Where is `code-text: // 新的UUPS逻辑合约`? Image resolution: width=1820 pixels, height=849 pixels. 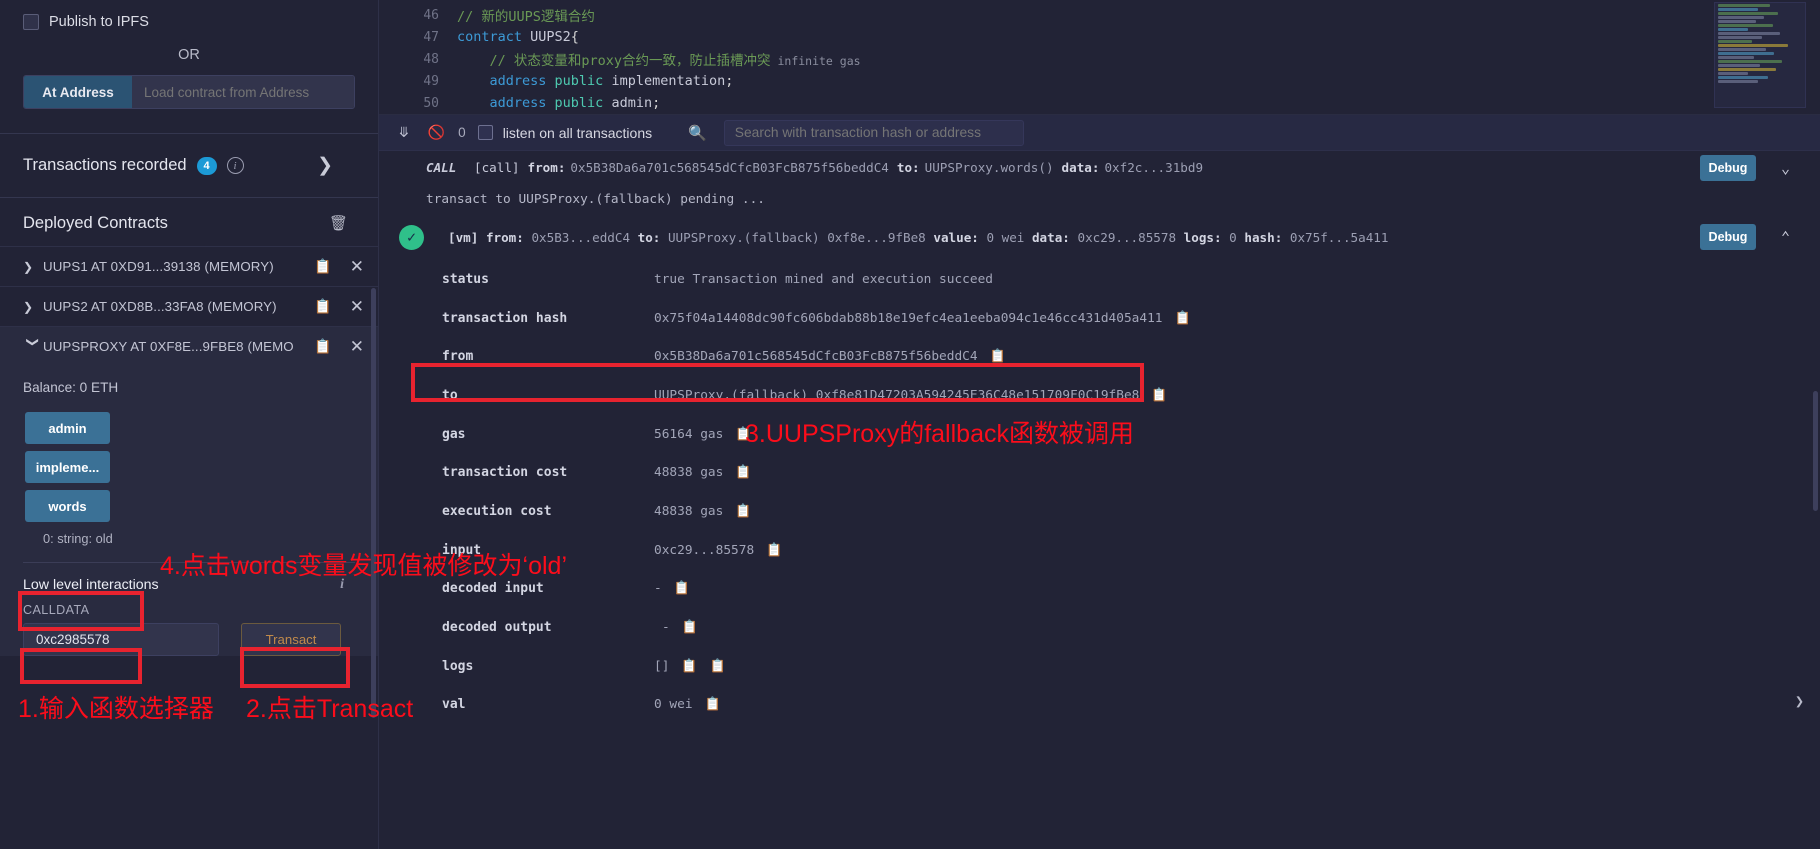 code-text: // 新的UUPS逻辑合约 is located at coordinates (526, 17).